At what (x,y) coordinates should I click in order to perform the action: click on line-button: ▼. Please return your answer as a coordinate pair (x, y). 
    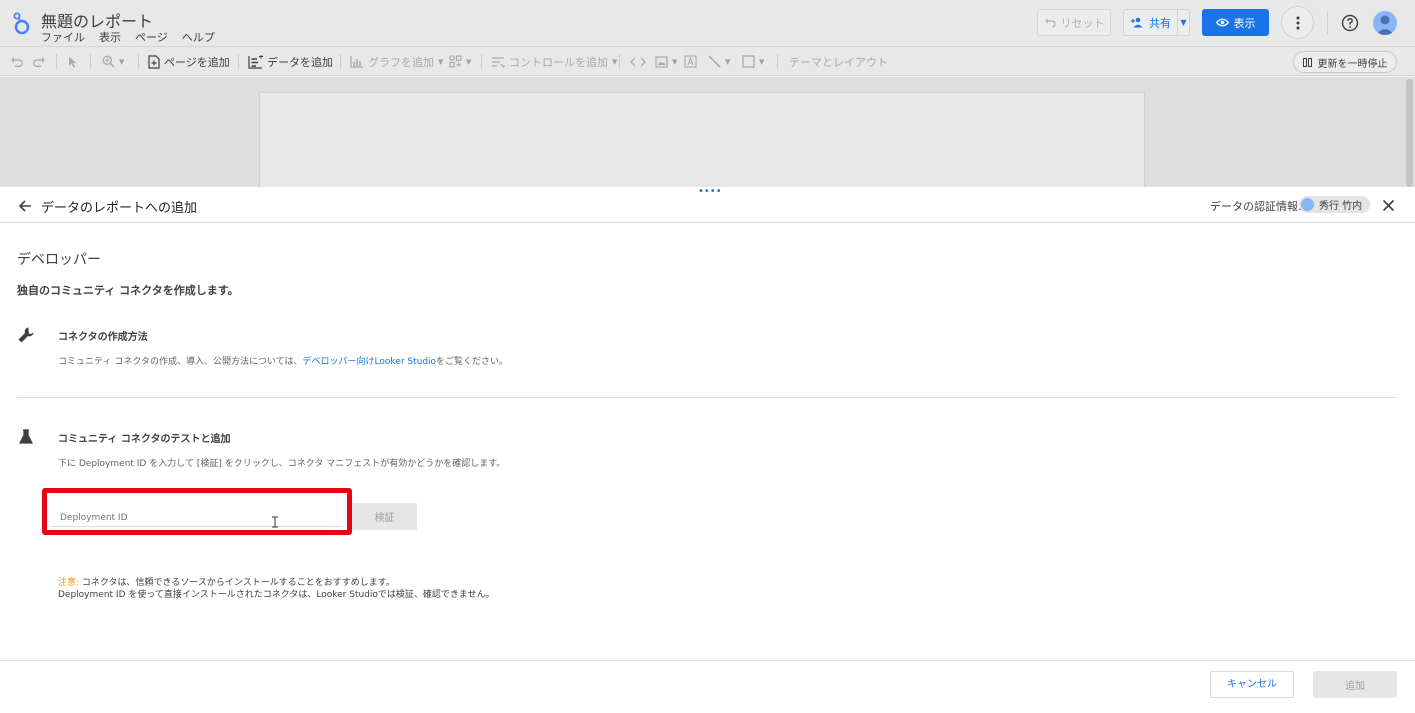
    Looking at the image, I should click on (719, 61).